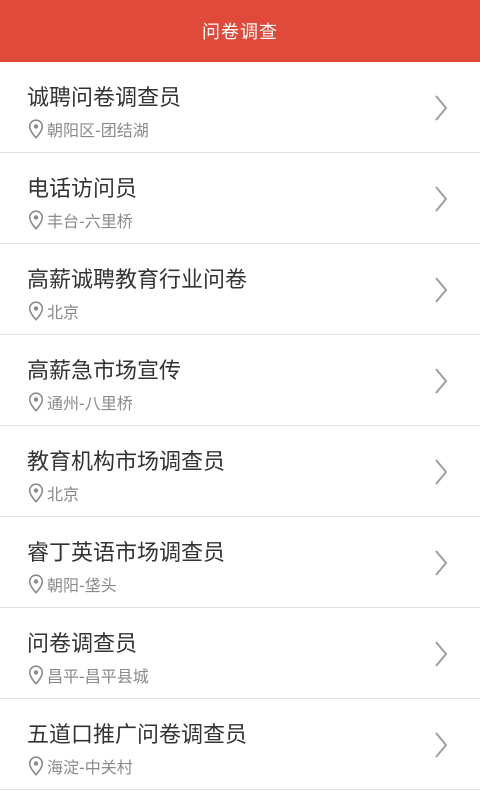 The height and width of the screenshot is (800, 480). I want to click on job-title: 五道口推广问卷调查员, so click(137, 735).